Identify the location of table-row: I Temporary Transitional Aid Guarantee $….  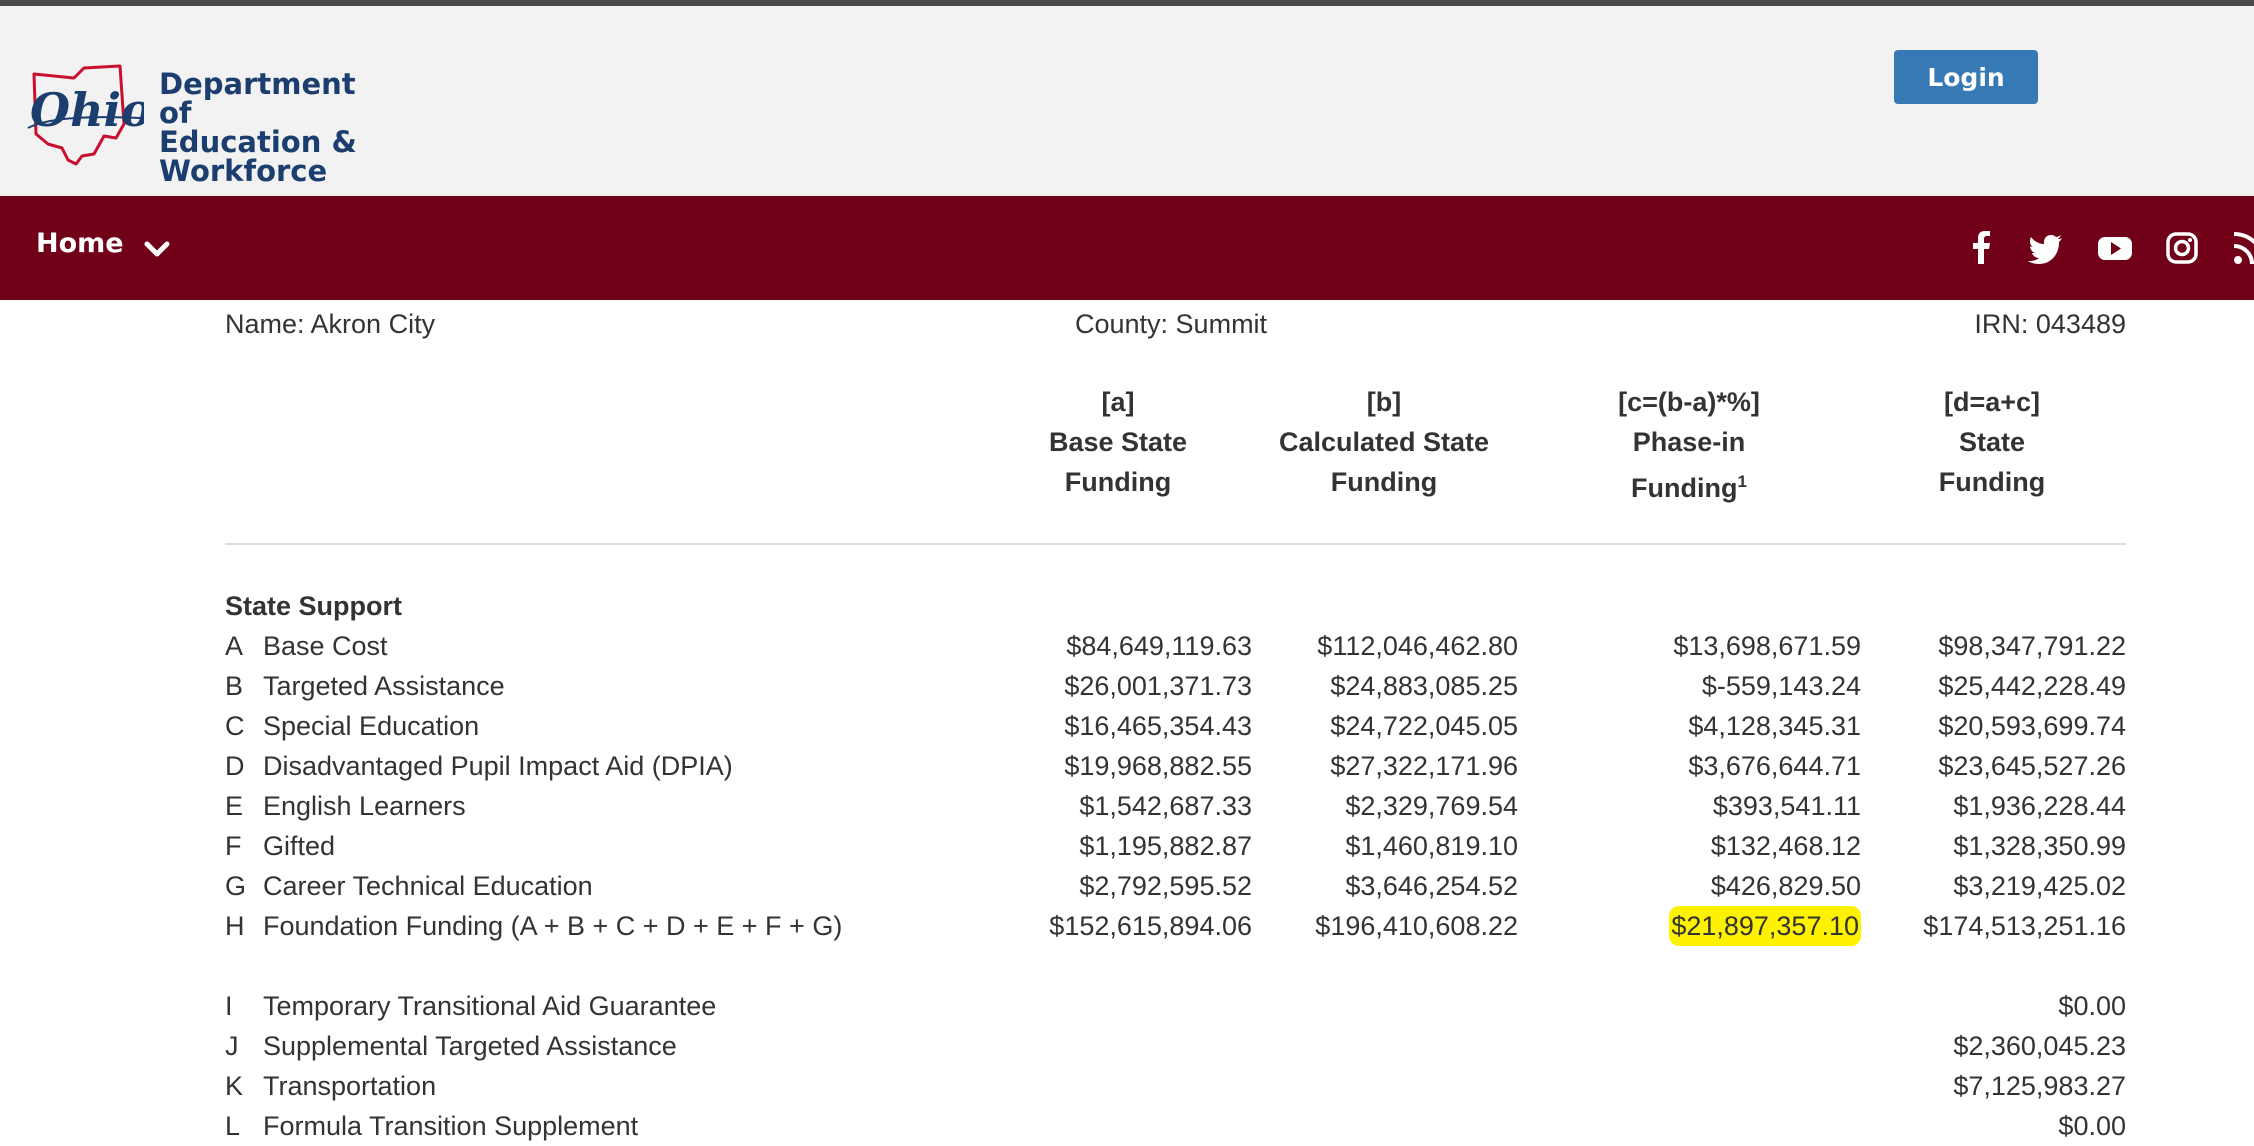
(1127, 1006).